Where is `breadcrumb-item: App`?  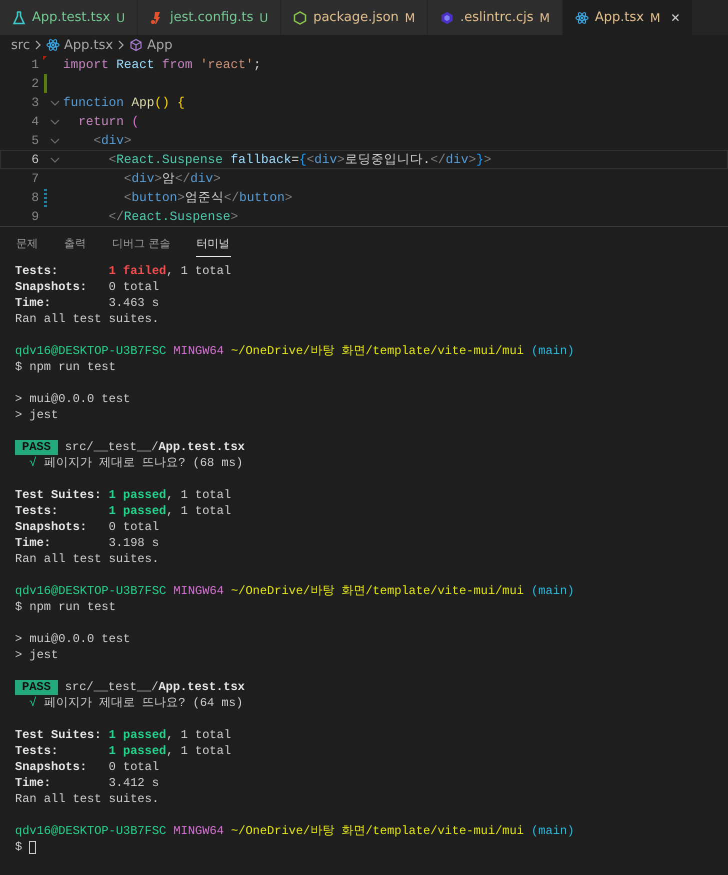 breadcrumb-item: App is located at coordinates (159, 45).